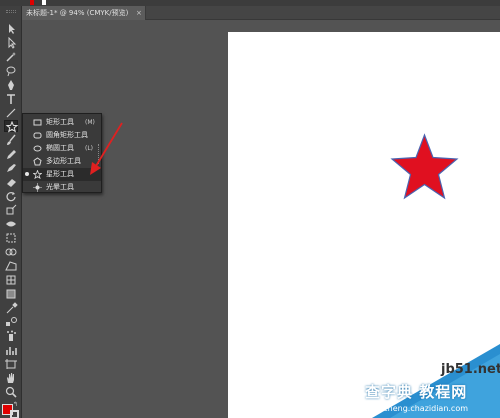  I want to click on line-tool-icon, so click(11, 113).